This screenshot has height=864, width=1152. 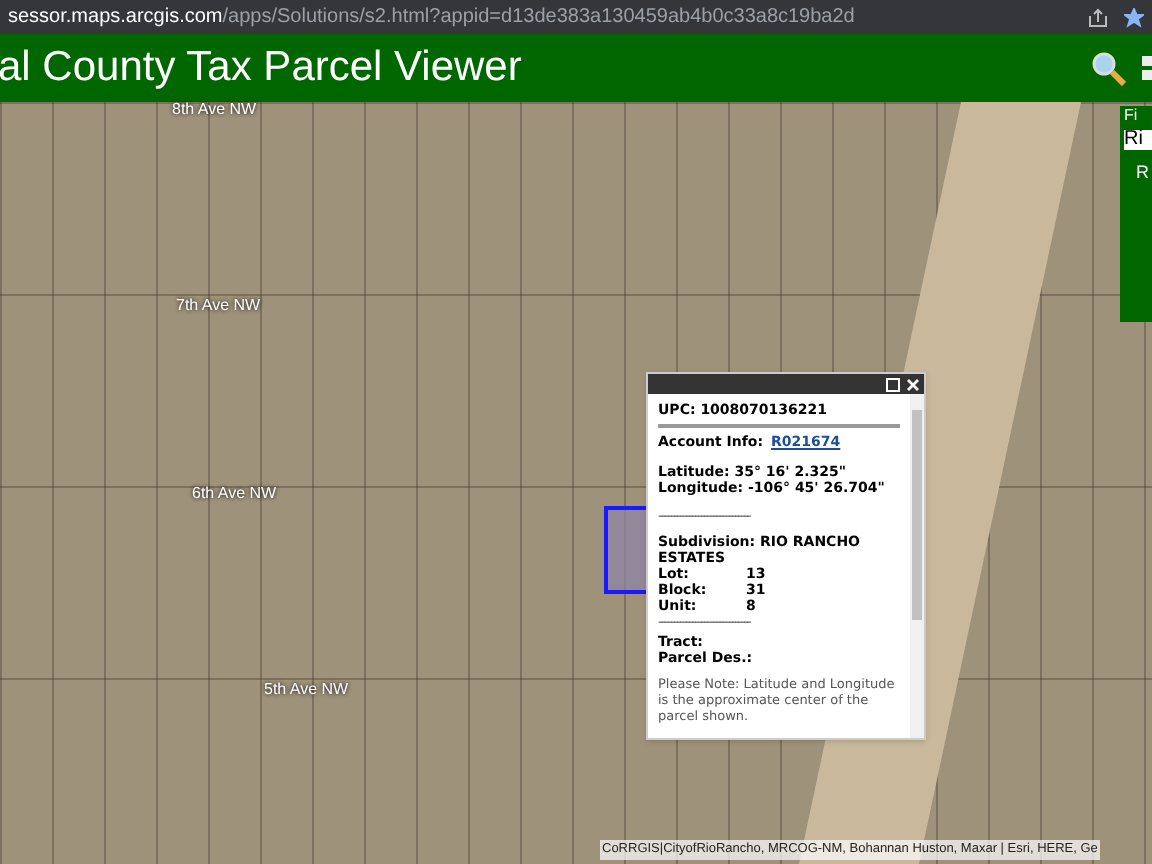 I want to click on star-icon, so click(x=1134, y=17).